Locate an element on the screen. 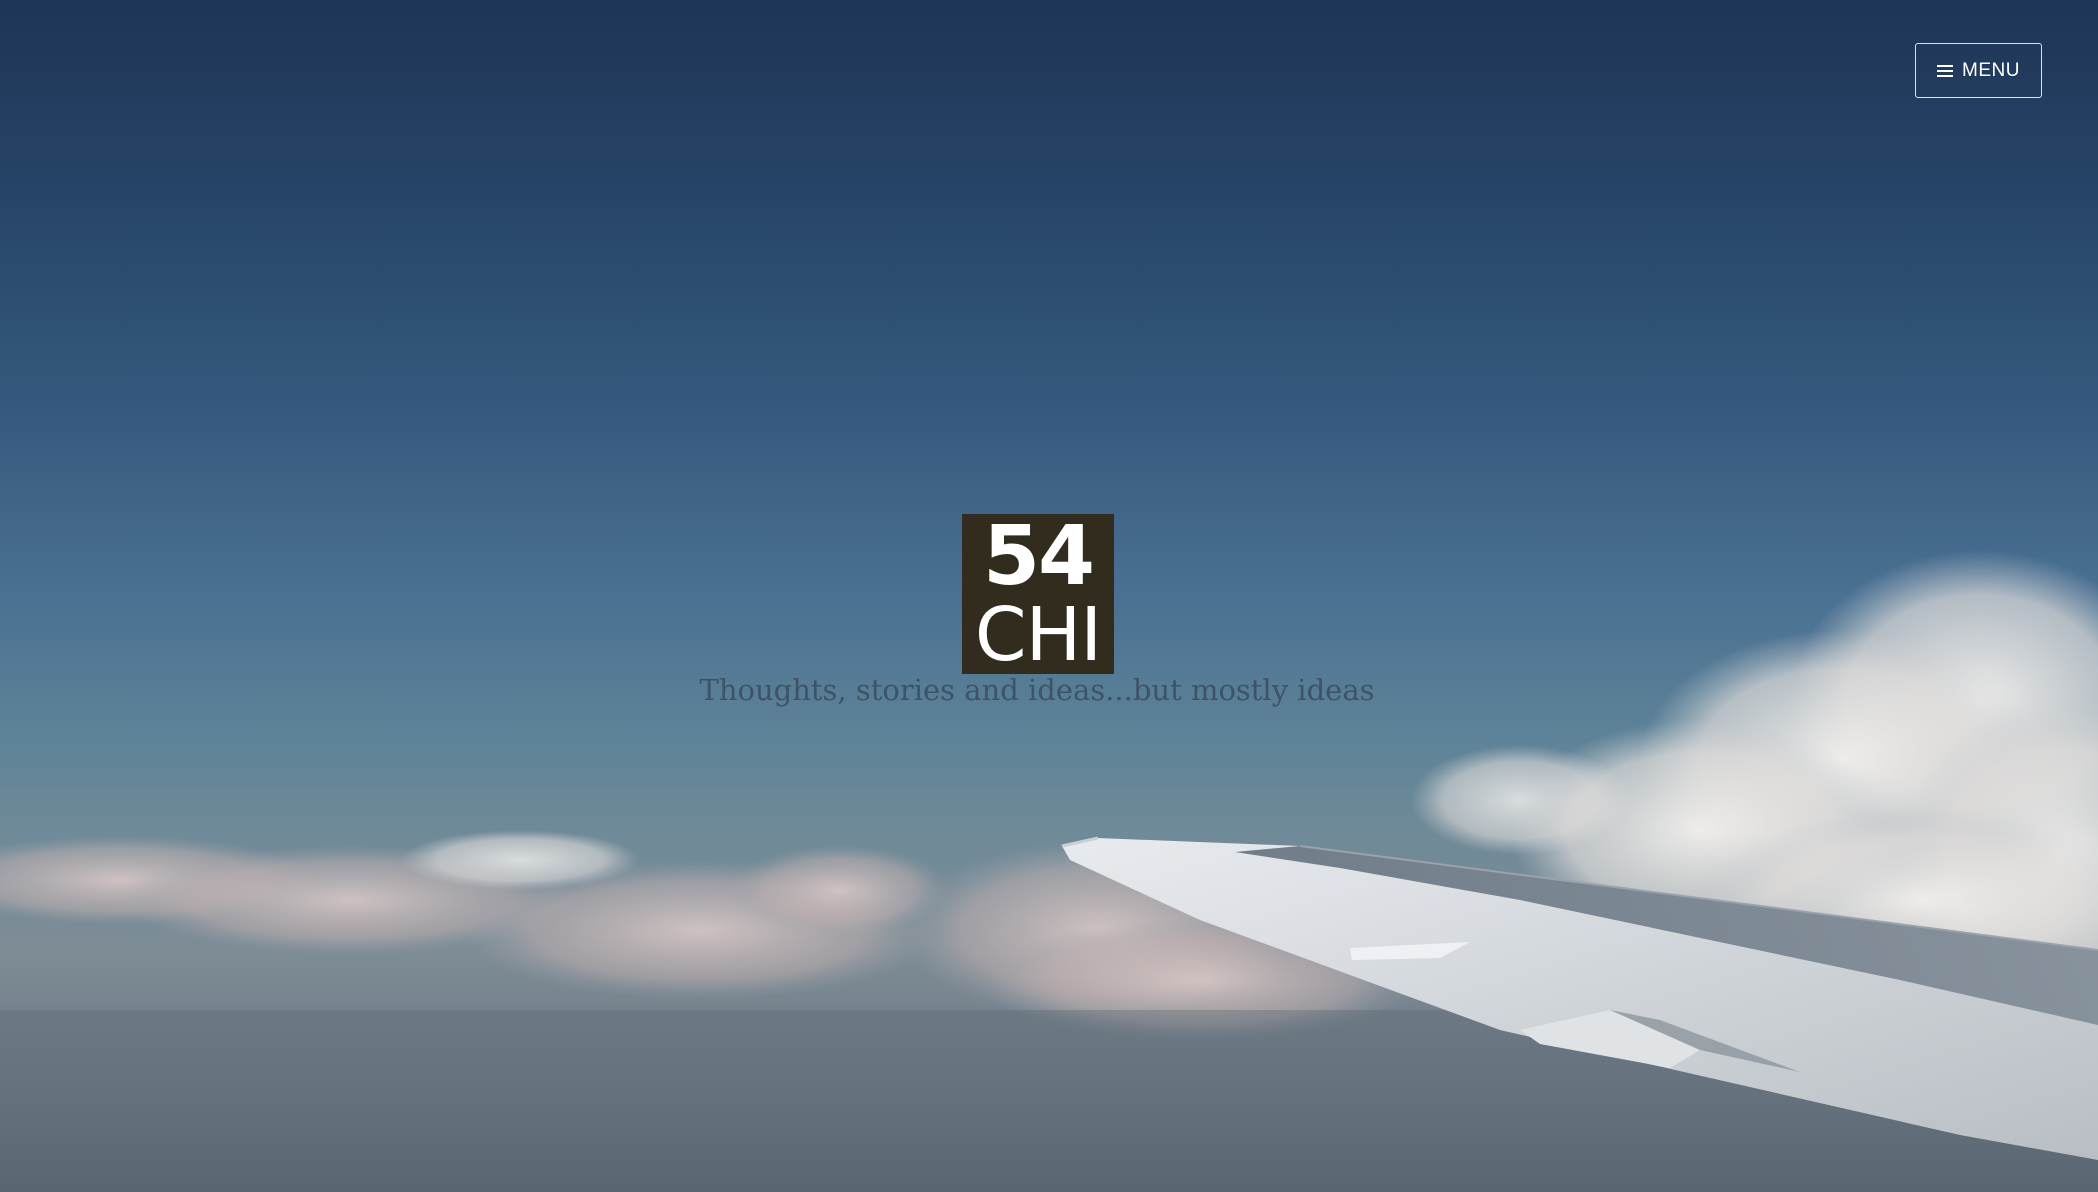  site-logo: 54 CHI is located at coordinates (1038, 594).